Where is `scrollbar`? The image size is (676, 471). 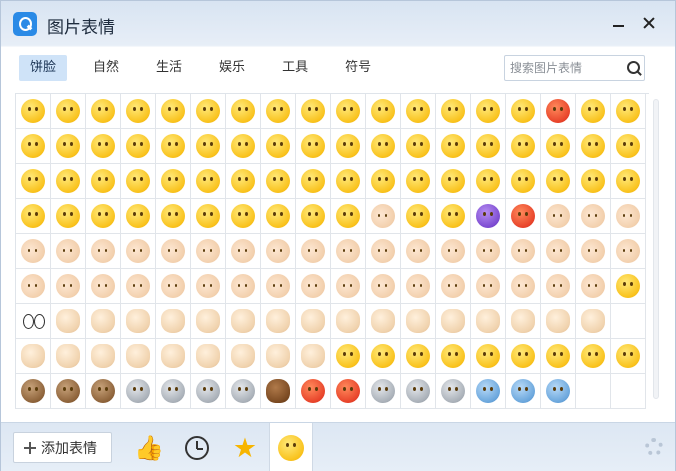
scrollbar is located at coordinates (656, 251).